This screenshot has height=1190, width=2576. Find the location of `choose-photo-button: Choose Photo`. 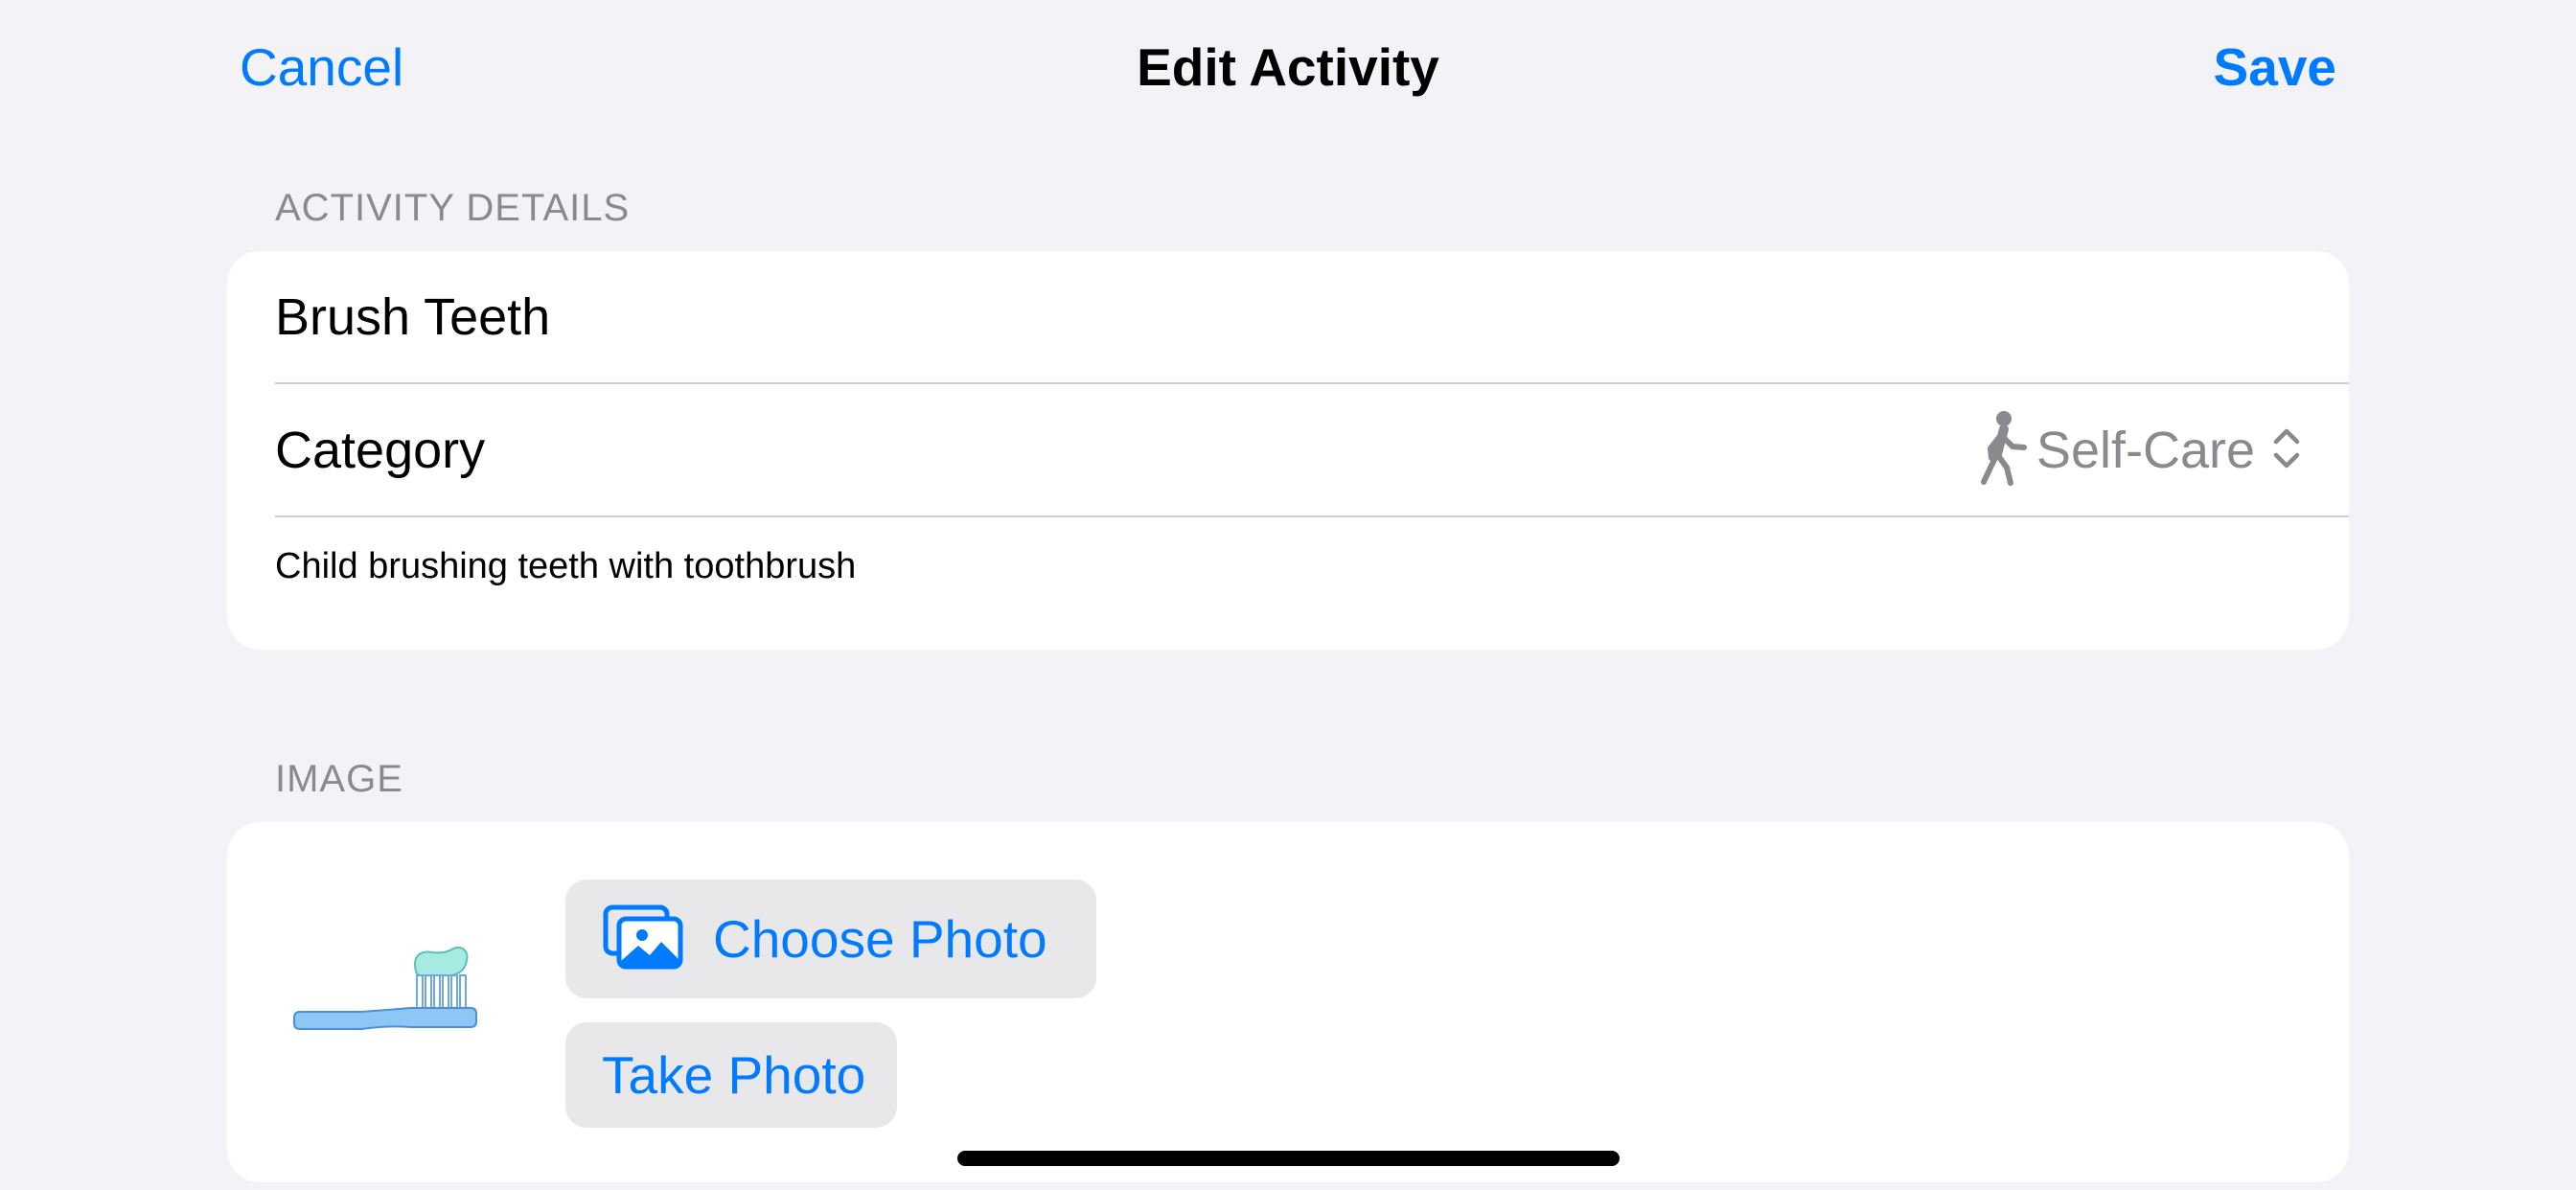

choose-photo-button: Choose Photo is located at coordinates (830, 939).